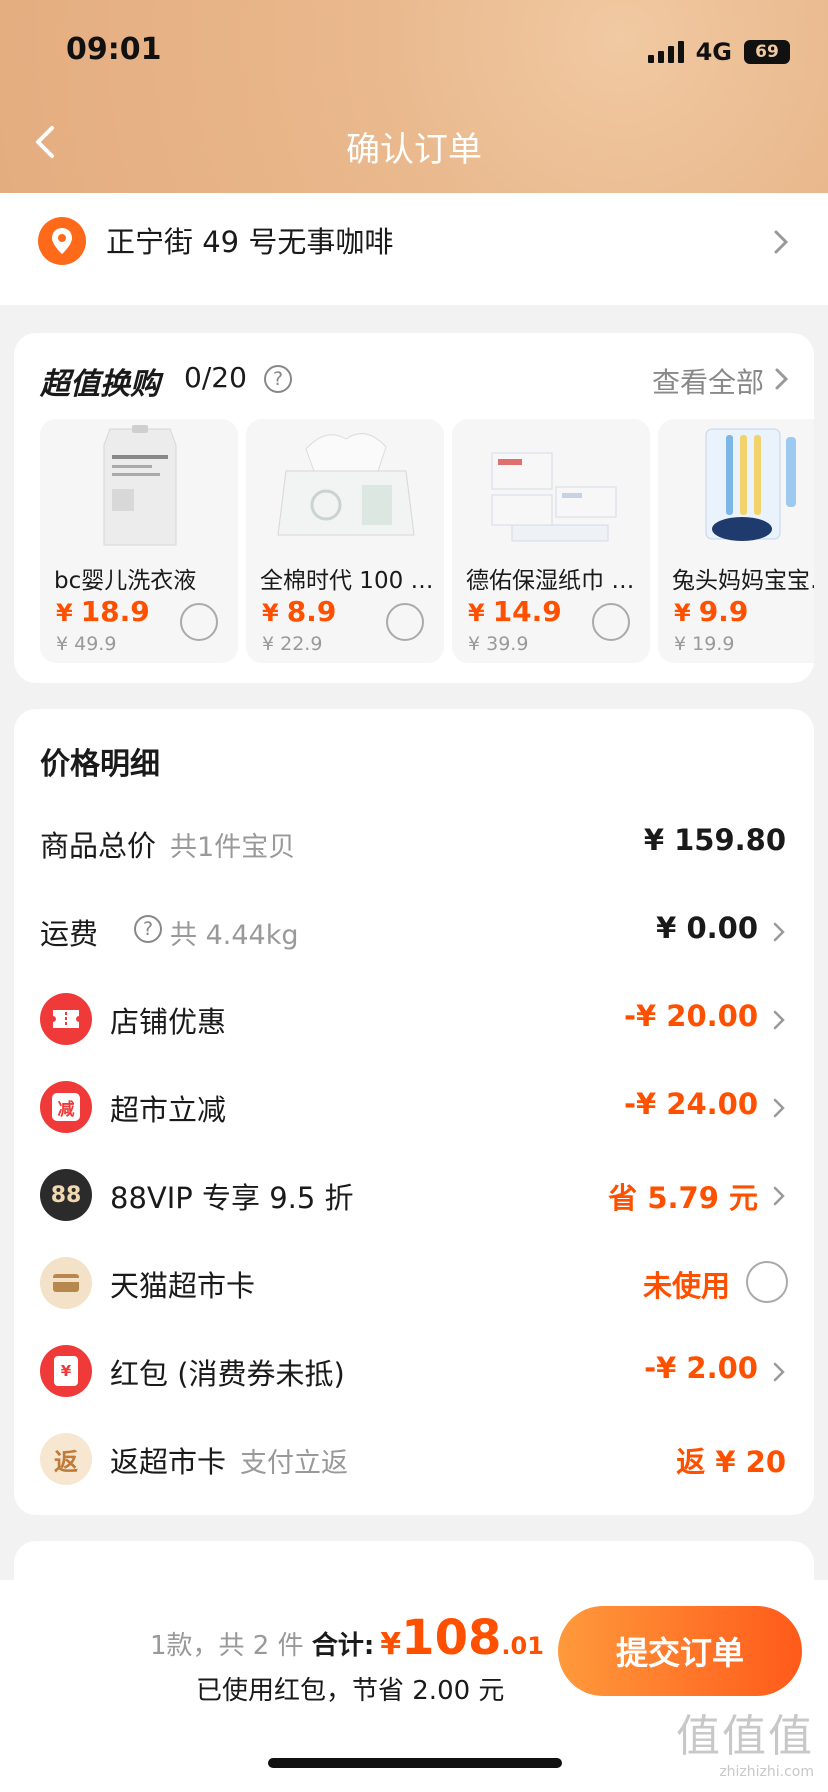  Describe the element at coordinates (708, 381) in the screenshot. I see `view-all-link: 查看全部` at that location.